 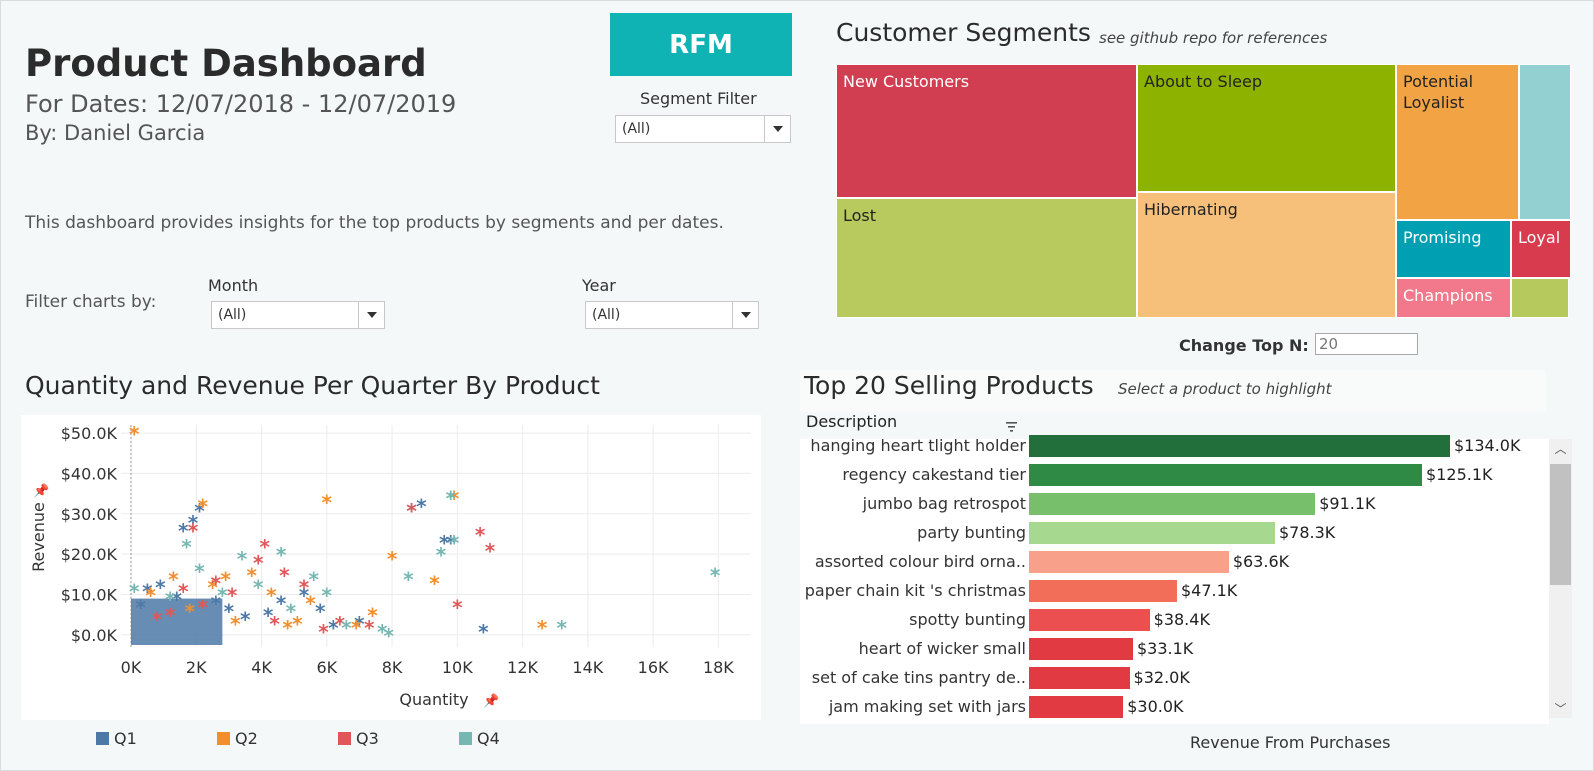 What do you see at coordinates (1155, 706) in the screenshot?
I see `bar-value-label: $30.0K` at bounding box center [1155, 706].